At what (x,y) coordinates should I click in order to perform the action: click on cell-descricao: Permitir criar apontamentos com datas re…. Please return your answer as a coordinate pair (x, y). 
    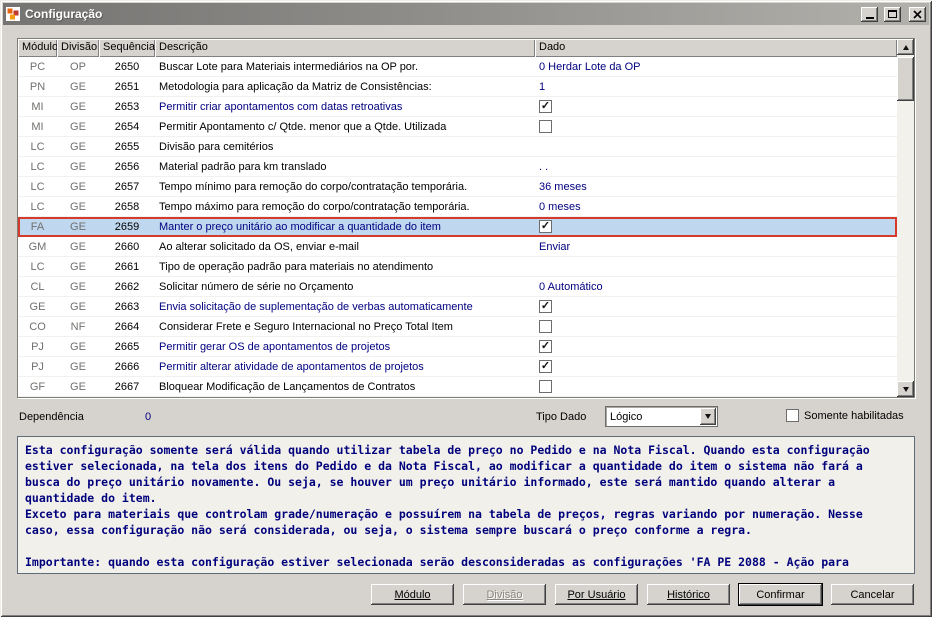
    Looking at the image, I should click on (281, 106).